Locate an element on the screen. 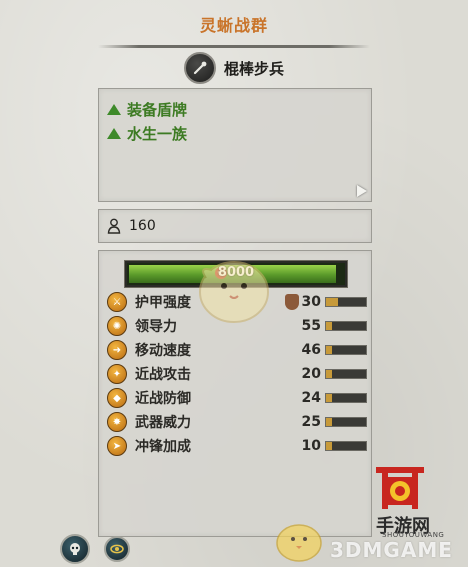 The image size is (468, 567). unit-size-value: 160 is located at coordinates (142, 226).